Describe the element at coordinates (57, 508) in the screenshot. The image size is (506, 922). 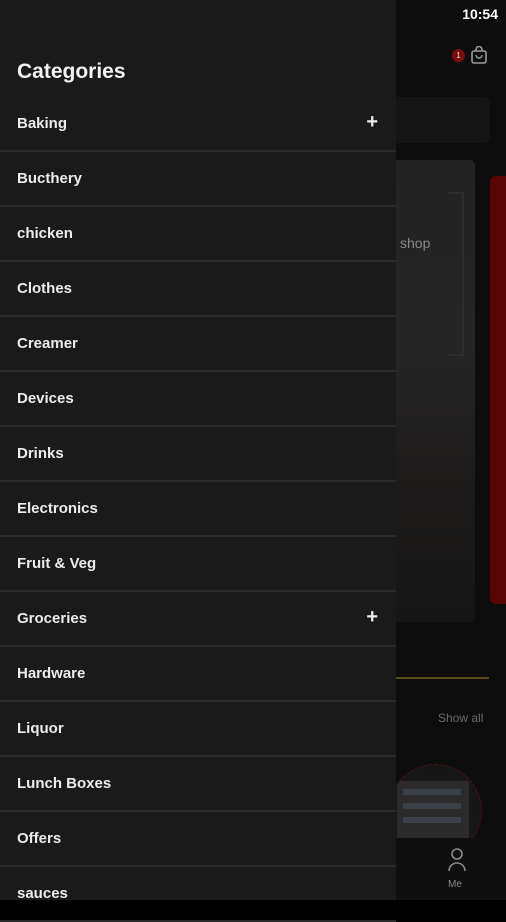
I see `category-label: Electronics` at that location.